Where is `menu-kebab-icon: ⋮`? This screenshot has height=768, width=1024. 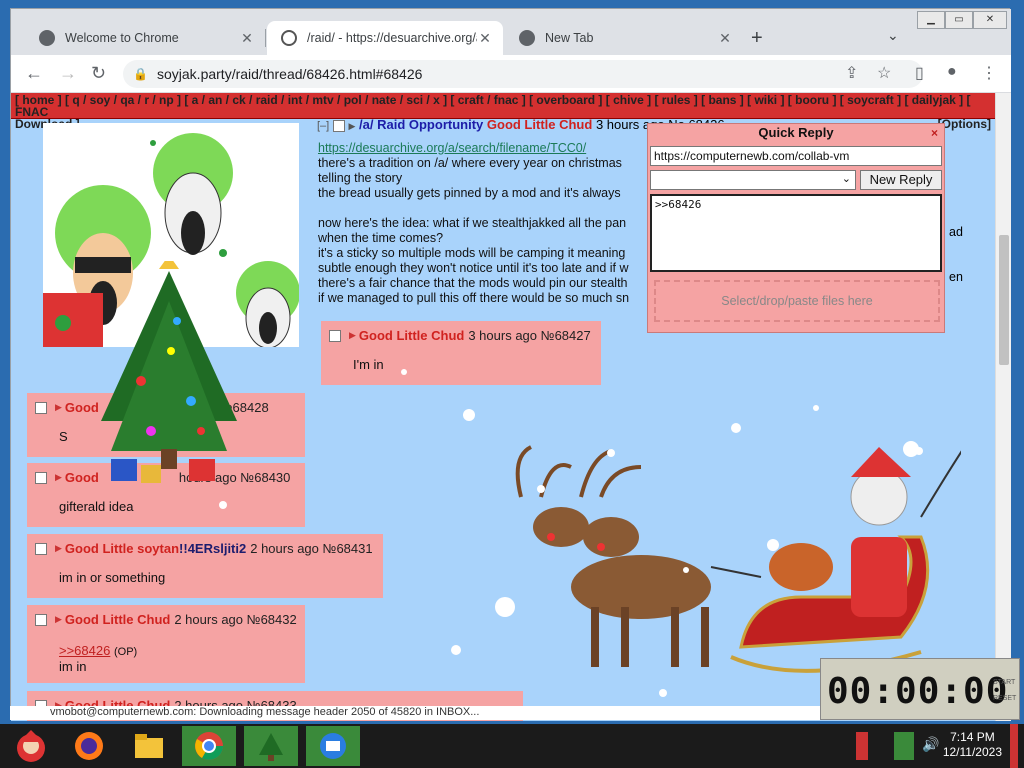 menu-kebab-icon: ⋮ is located at coordinates (989, 73).